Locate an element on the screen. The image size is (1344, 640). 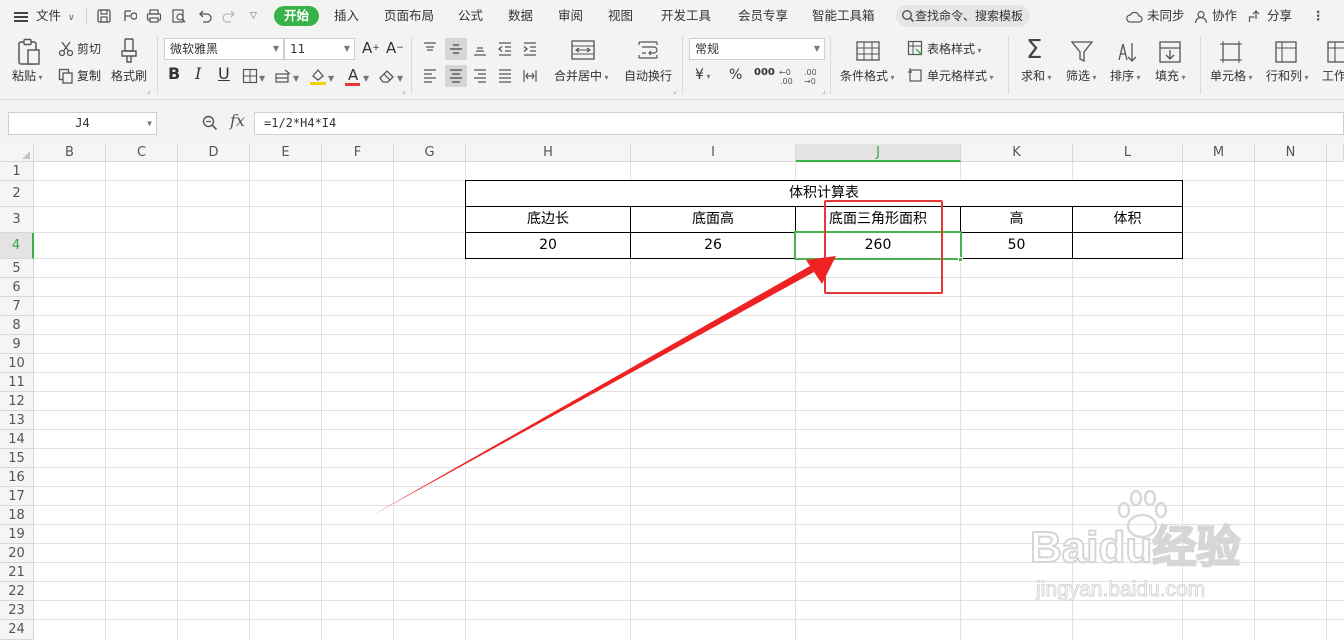
font-color-icon: A is located at coordinates (353, 76).